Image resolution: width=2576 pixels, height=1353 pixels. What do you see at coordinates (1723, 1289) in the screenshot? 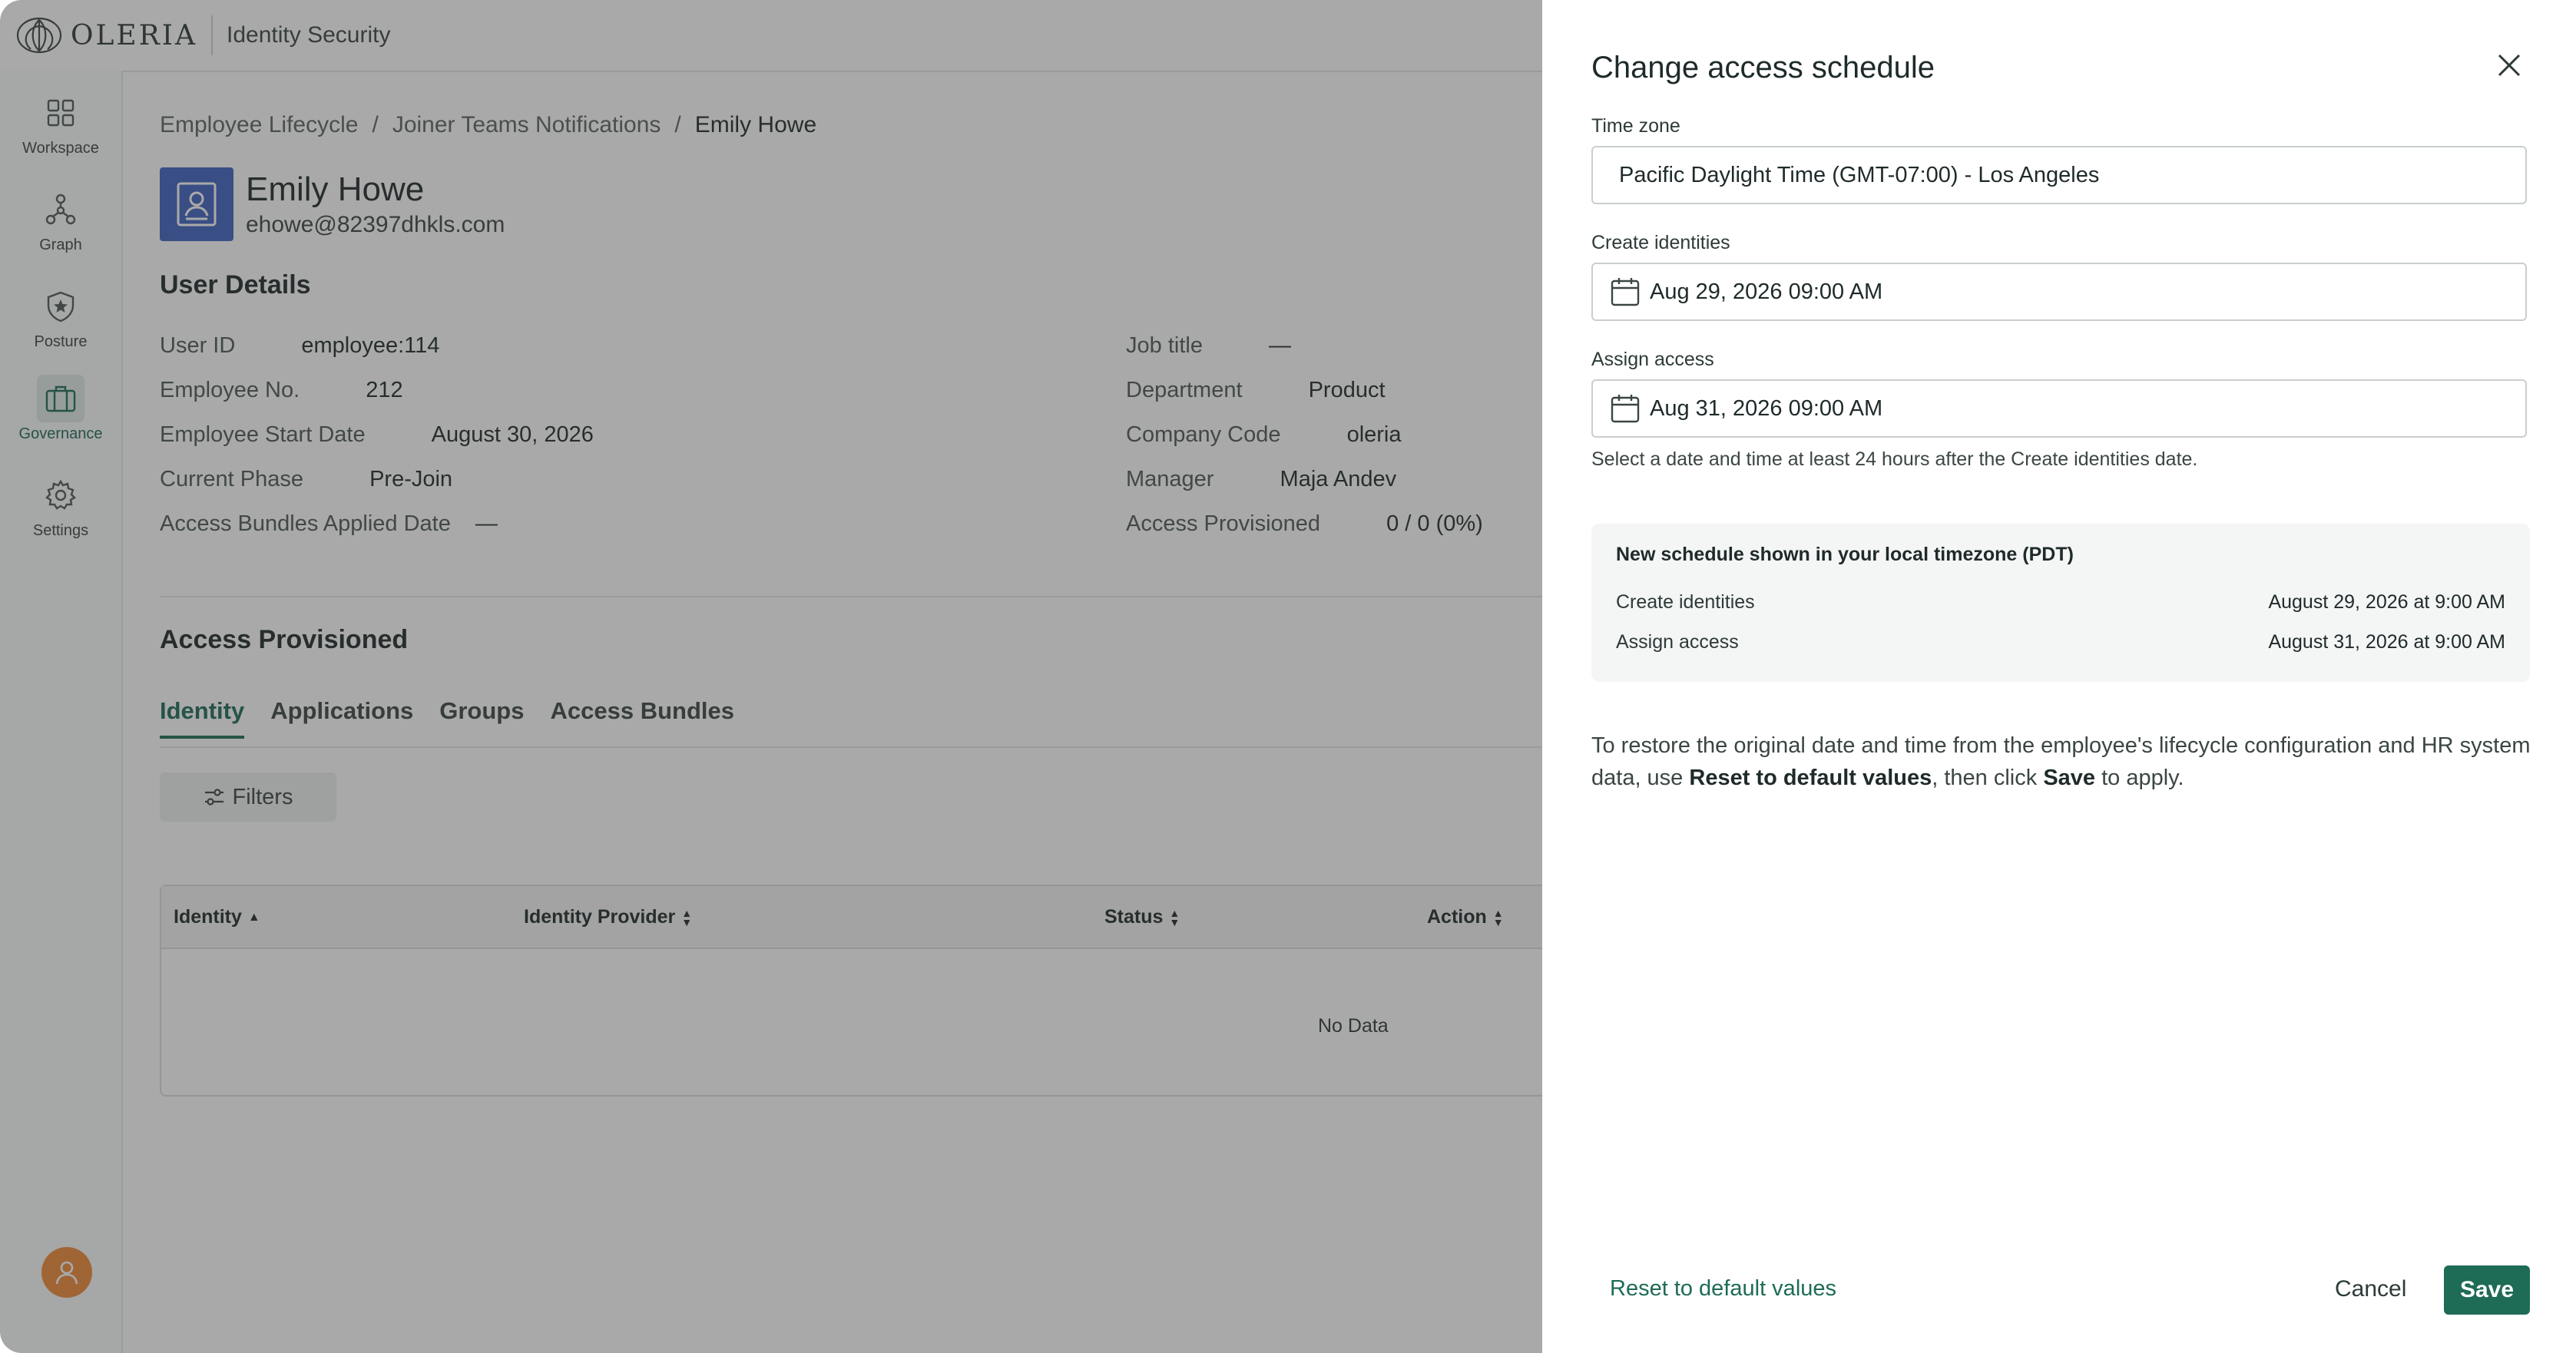
I see `reset-to-default-button: Reset to default values` at bounding box center [1723, 1289].